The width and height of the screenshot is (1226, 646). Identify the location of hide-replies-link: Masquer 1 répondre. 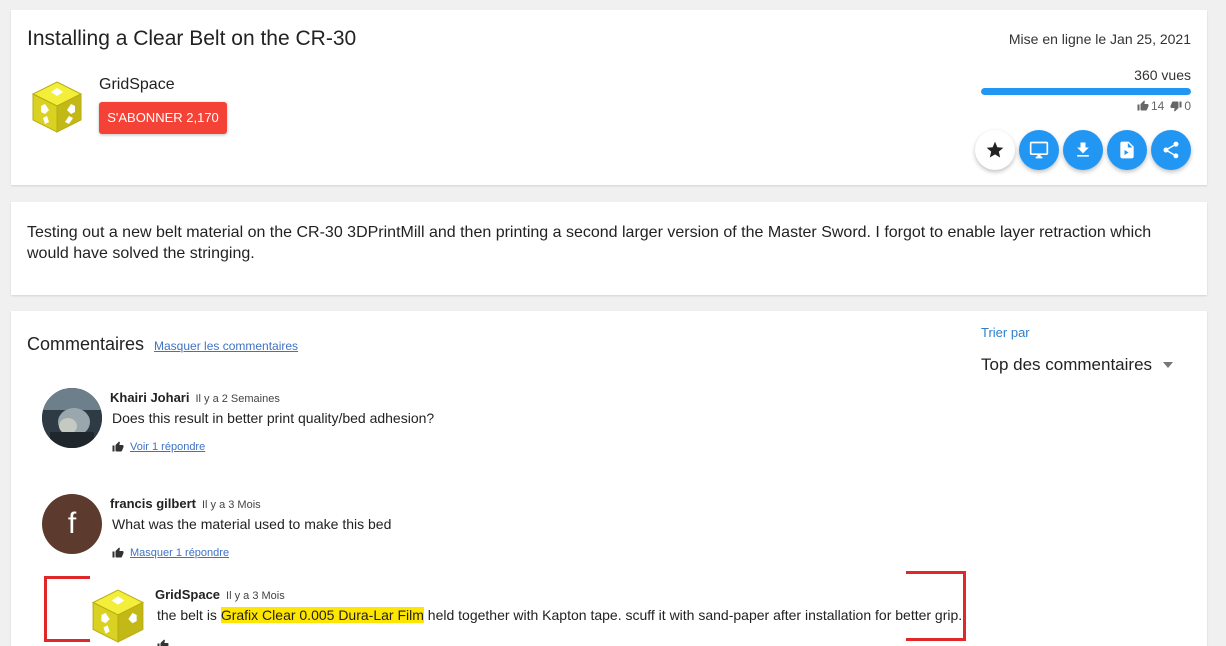
(179, 553).